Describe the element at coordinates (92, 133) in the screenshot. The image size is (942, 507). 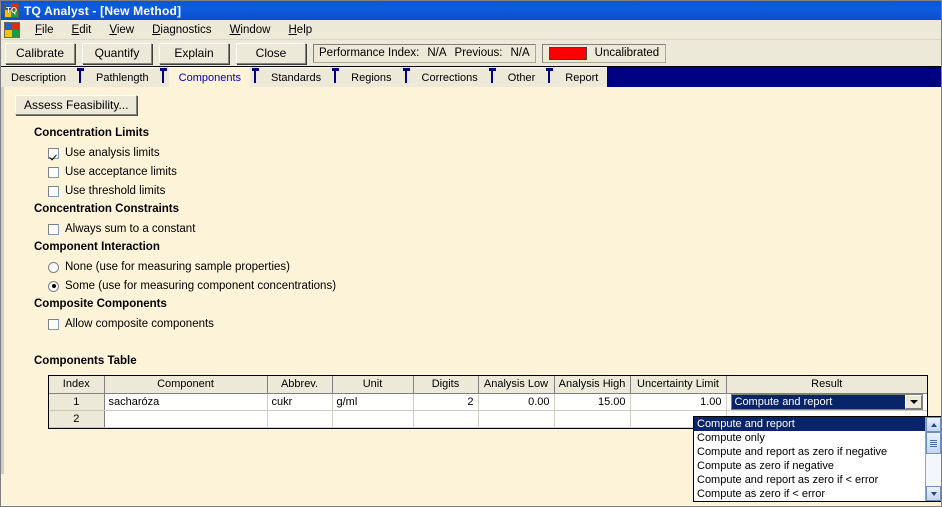
I see `group-heading-concentration-limits: Concentration Limits` at that location.